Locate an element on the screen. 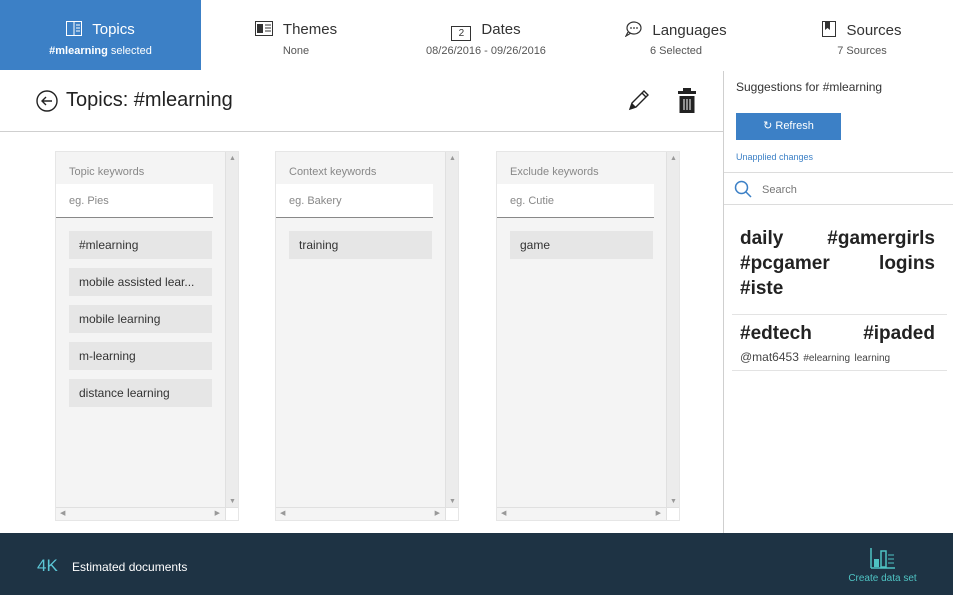 Image resolution: width=953 pixels, height=595 pixels. tab-dates: 2 Dates 08/26/2016 - 09/26/2016 is located at coordinates (486, 35).